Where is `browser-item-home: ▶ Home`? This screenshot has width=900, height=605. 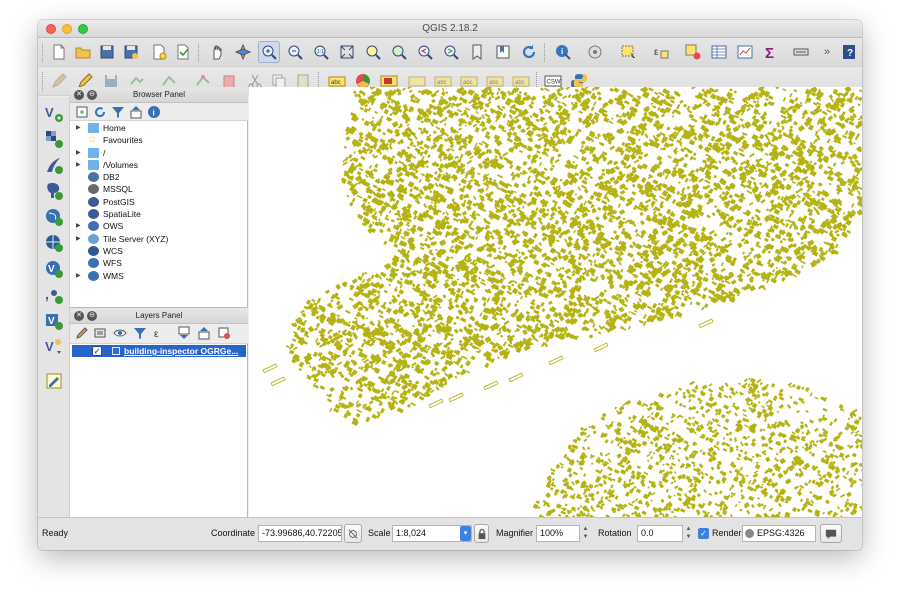
browser-item-home: ▶ Home is located at coordinates (159, 128).